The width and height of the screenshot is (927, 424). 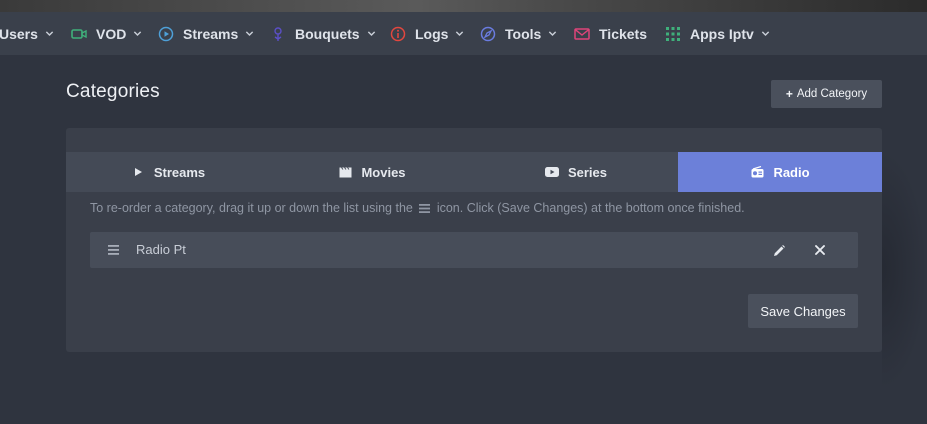 I want to click on nav-item-streams: Streams, so click(x=206, y=33).